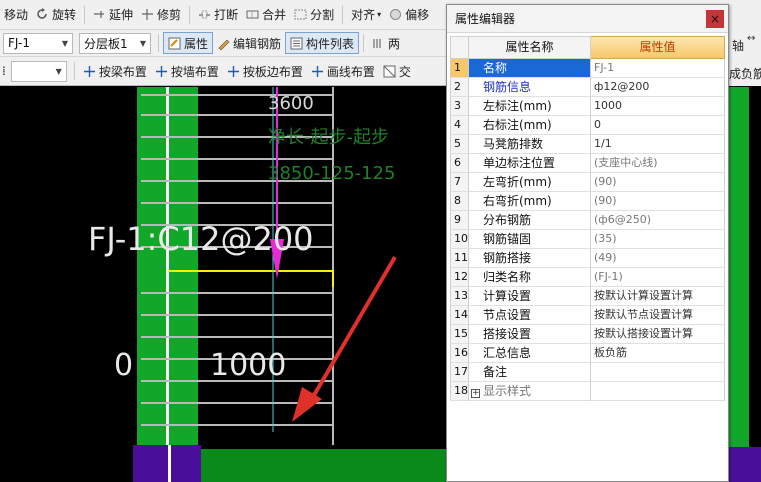 The image size is (761, 482). What do you see at coordinates (658, 125) in the screenshot?
I see `property-value: 0` at bounding box center [658, 125].